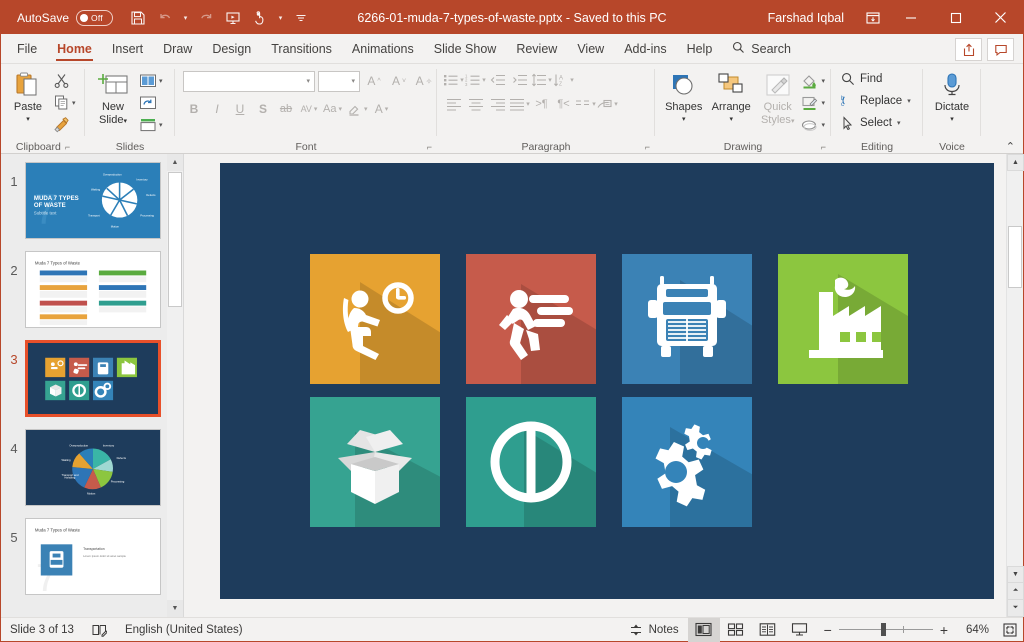  What do you see at coordinates (92, 289) in the screenshot?
I see `thumbnail-slide-2: 2 Muda 7 Types of Waste` at bounding box center [92, 289].